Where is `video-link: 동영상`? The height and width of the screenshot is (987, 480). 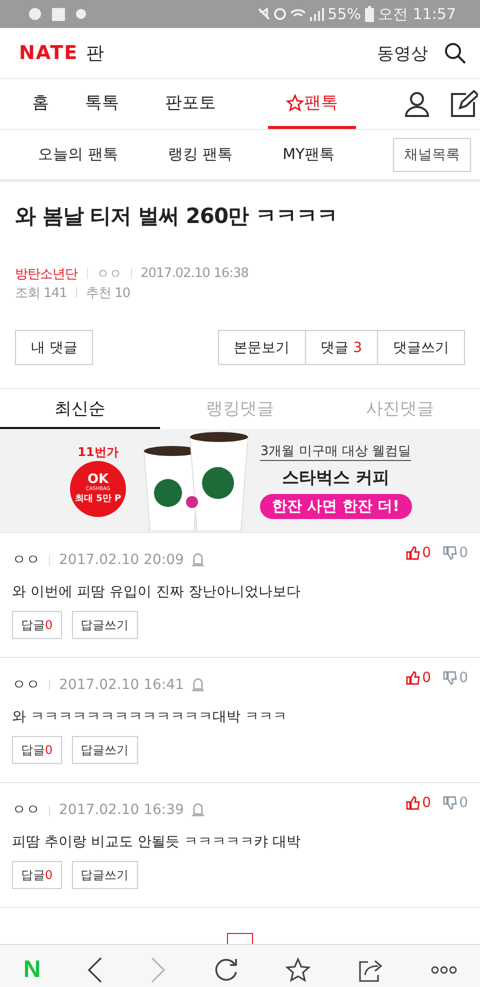 video-link: 동영상 is located at coordinates (402, 53).